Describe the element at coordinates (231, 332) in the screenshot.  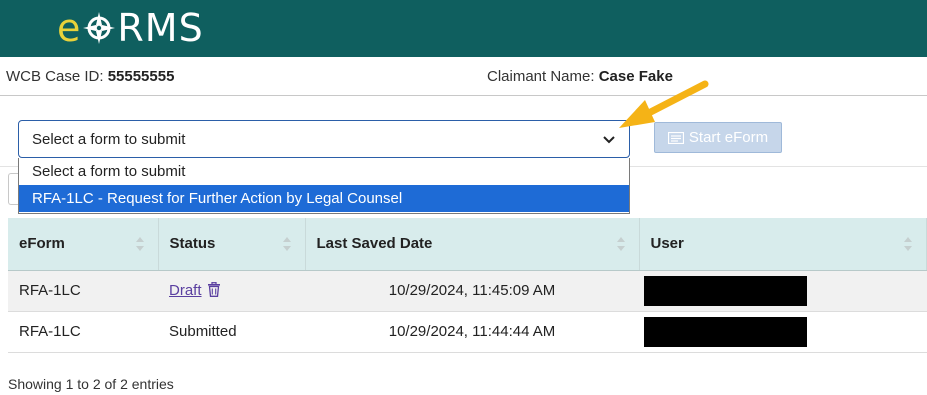
I see `cell-status: Submitted` at that location.